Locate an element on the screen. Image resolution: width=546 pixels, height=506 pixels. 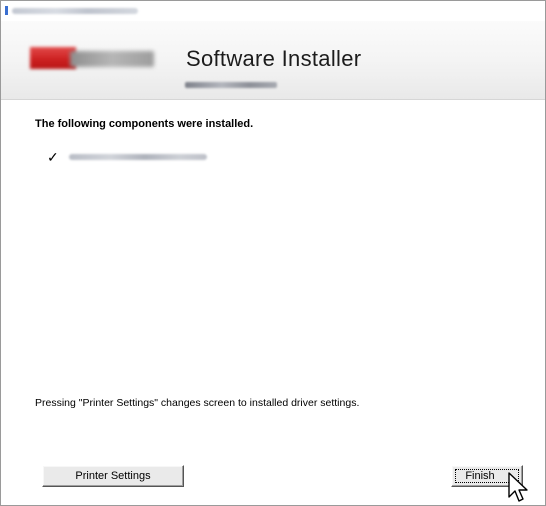
checkmark-icon: ✓ is located at coordinates (53, 157).